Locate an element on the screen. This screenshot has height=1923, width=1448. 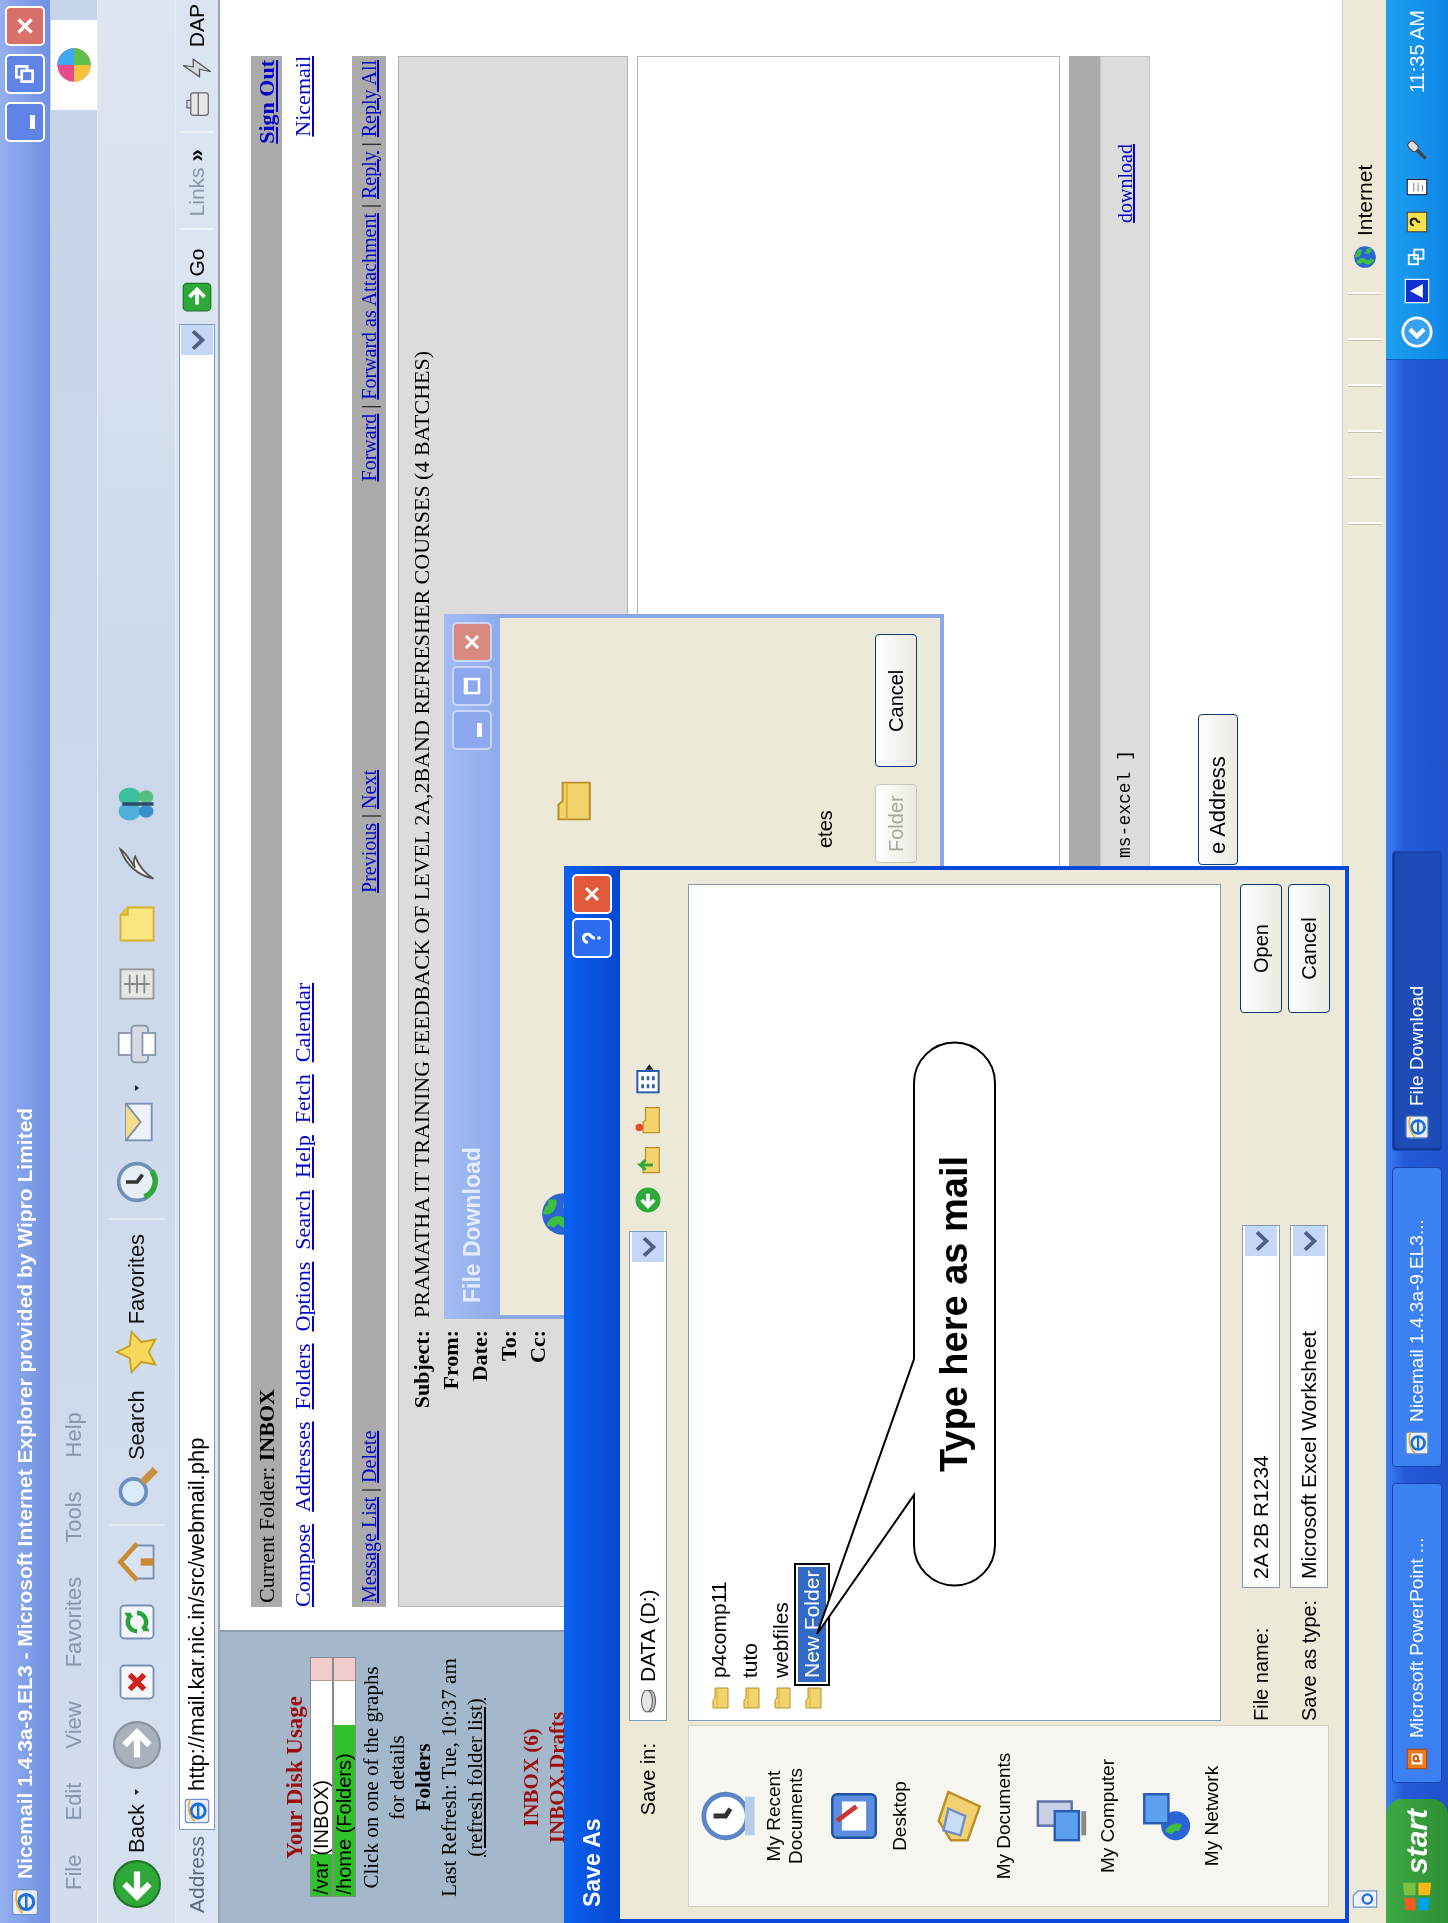
help-button is located at coordinates (592, 938).